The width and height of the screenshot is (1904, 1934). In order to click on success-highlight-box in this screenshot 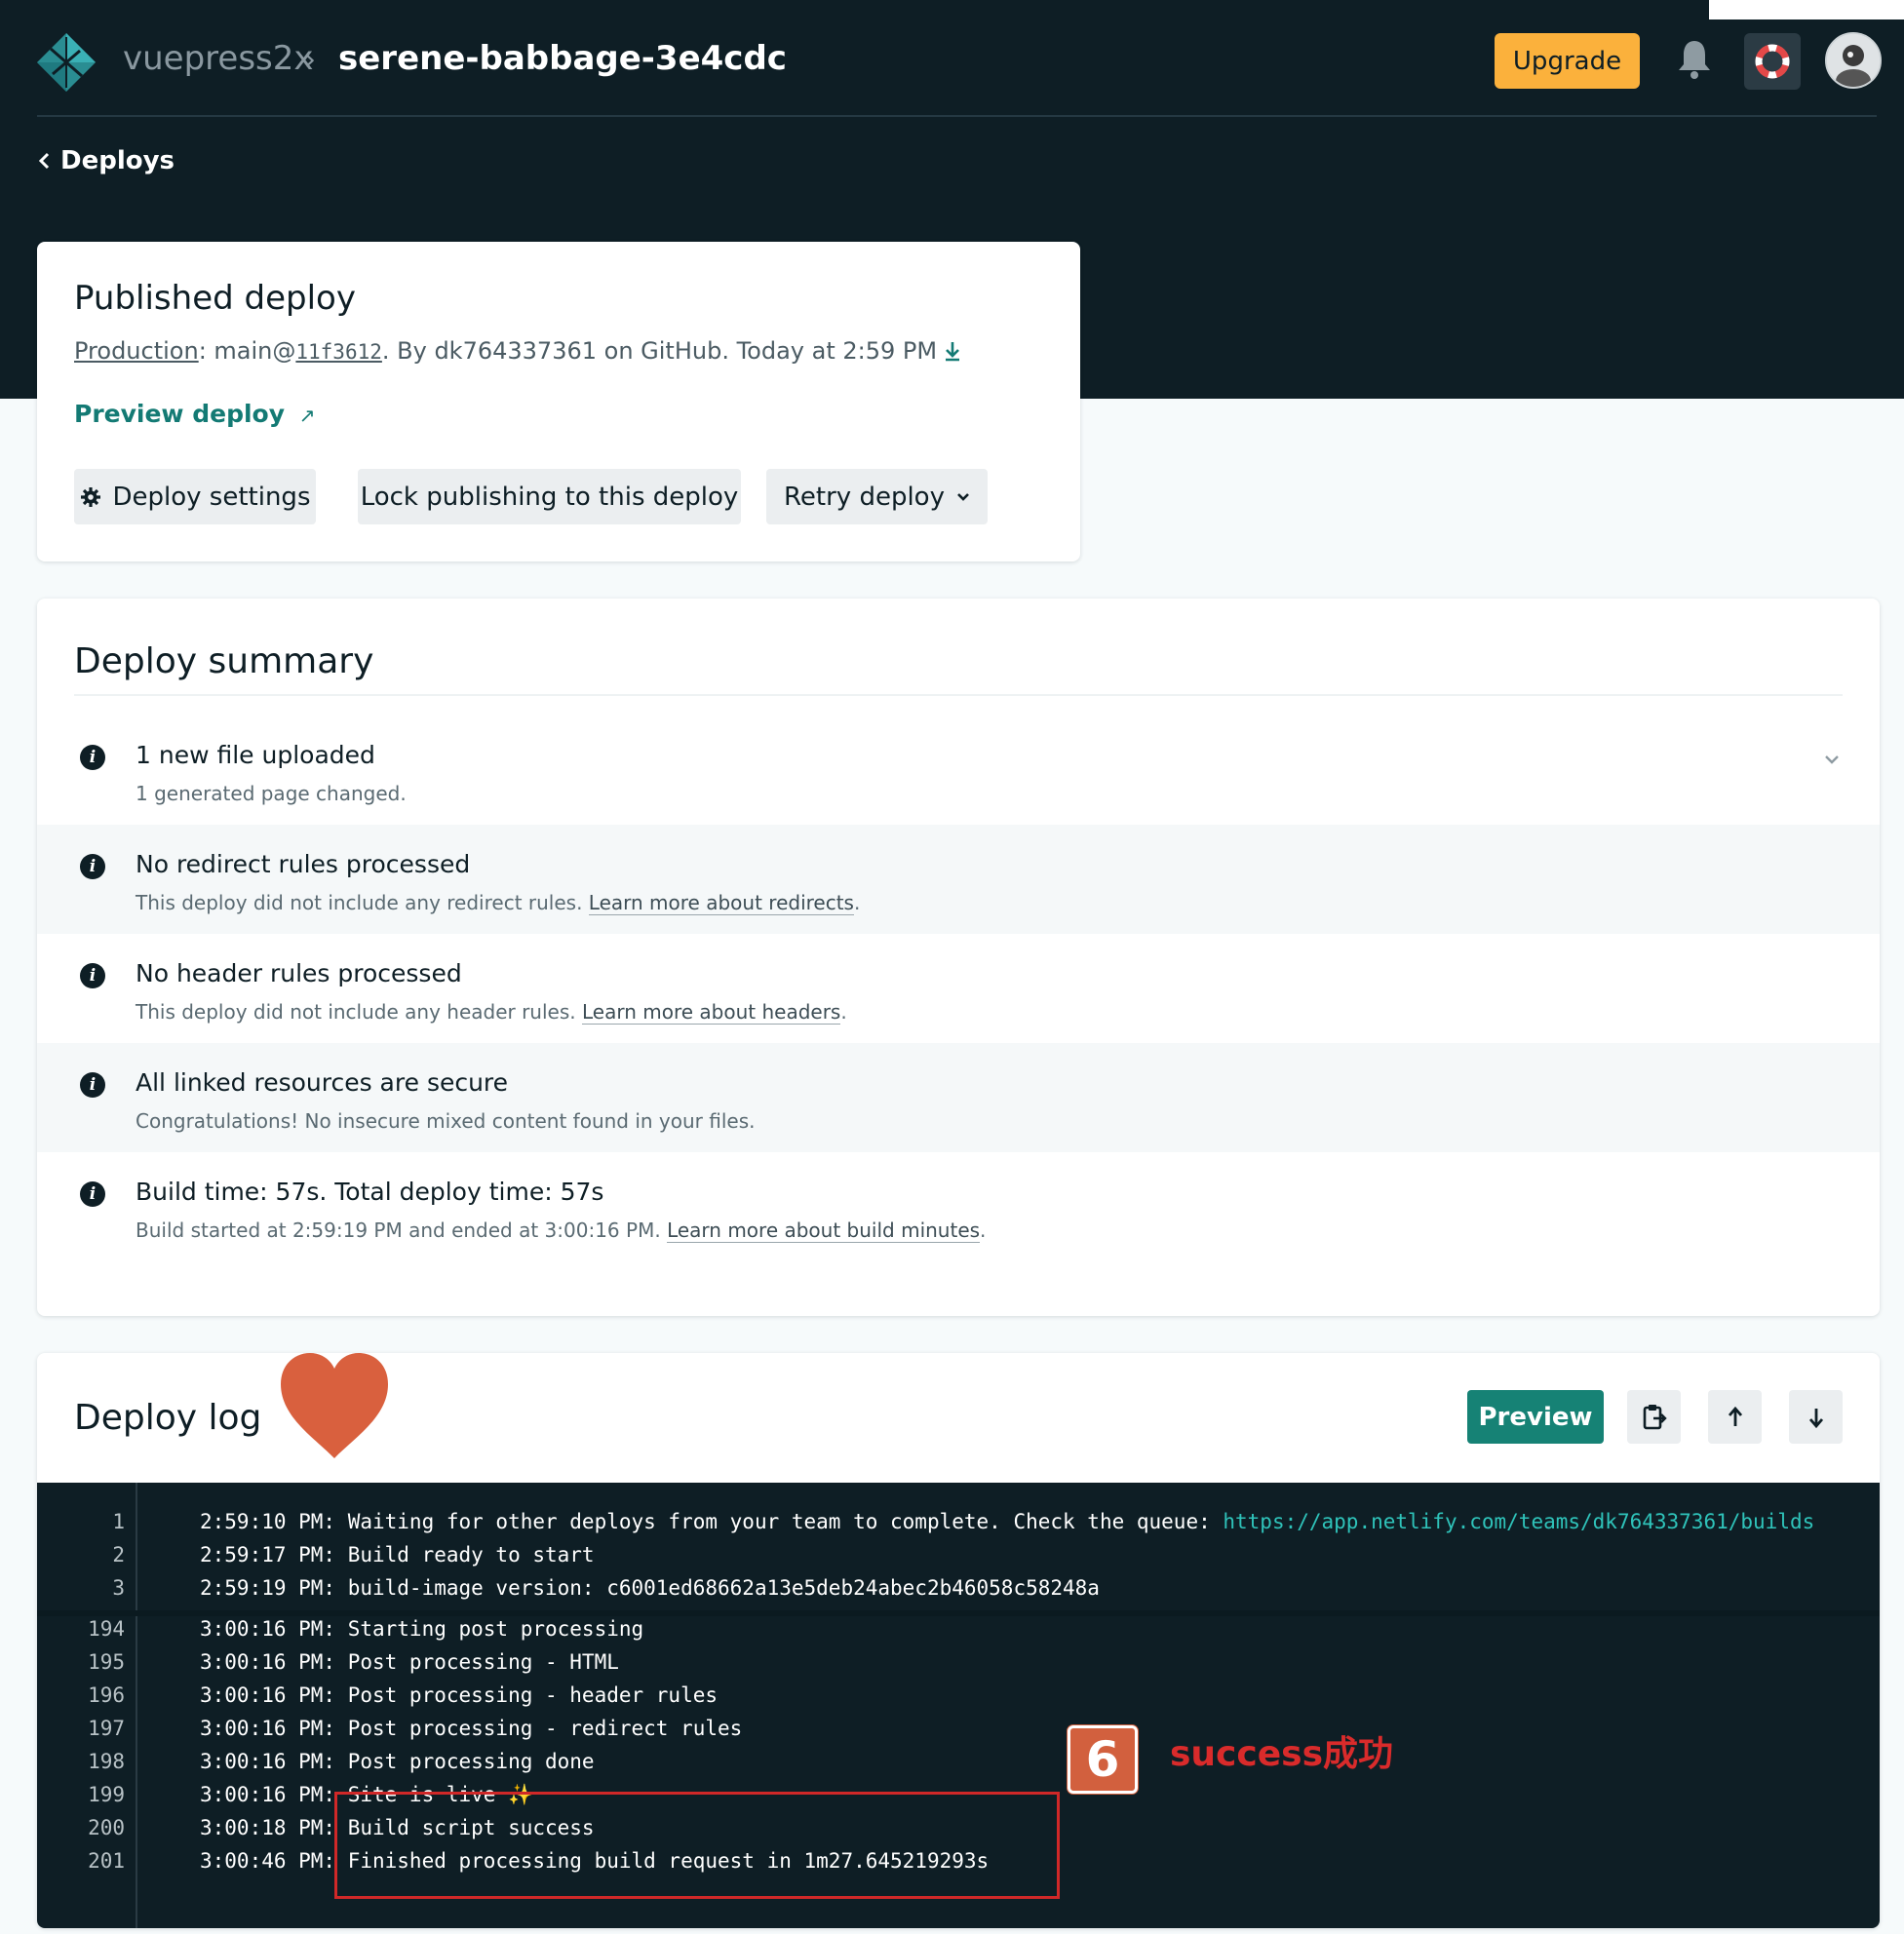, I will do `click(697, 1845)`.